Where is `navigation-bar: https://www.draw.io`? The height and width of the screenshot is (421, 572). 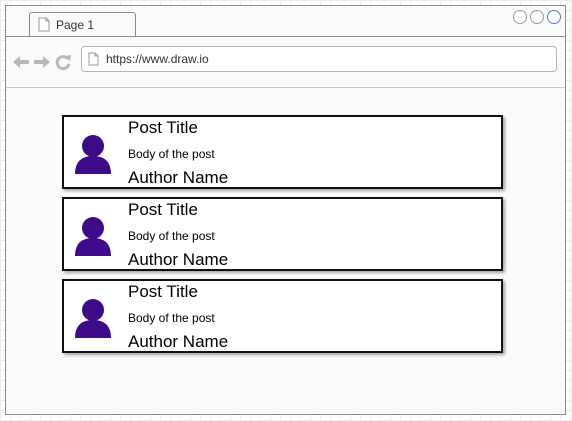 navigation-bar: https://www.draw.io is located at coordinates (285, 61).